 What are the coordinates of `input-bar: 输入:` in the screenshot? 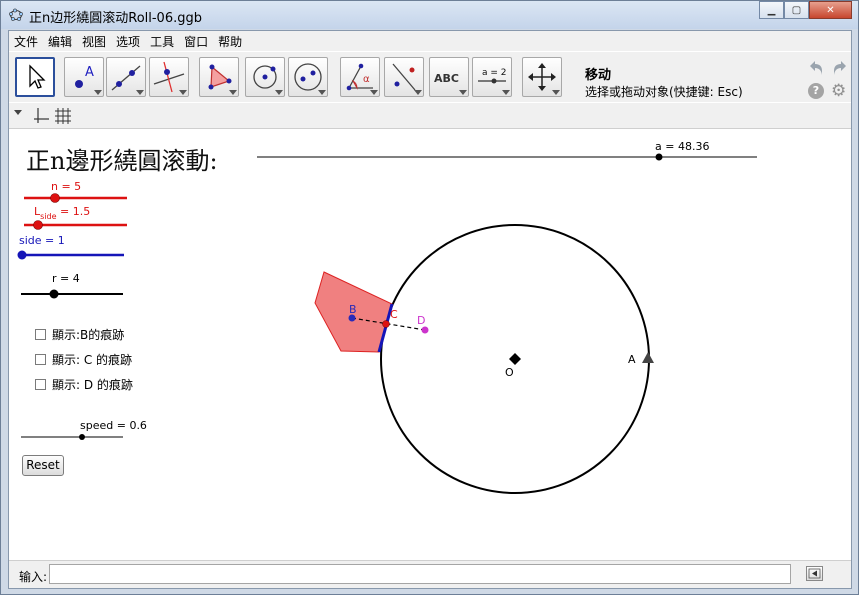 It's located at (430, 574).